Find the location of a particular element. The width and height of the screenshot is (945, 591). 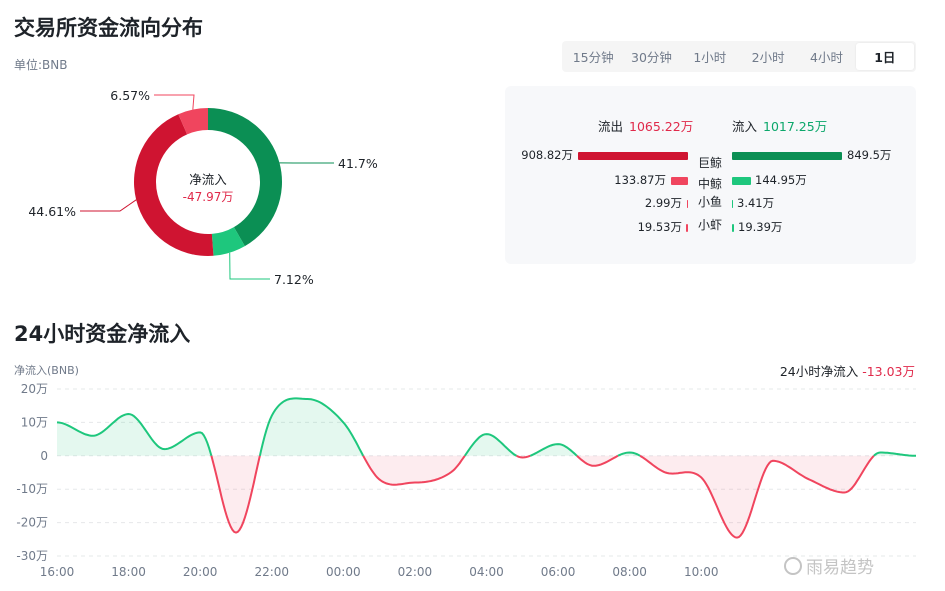

flow-row: 908.82万 巨鲸 849.5万 is located at coordinates (710, 158).